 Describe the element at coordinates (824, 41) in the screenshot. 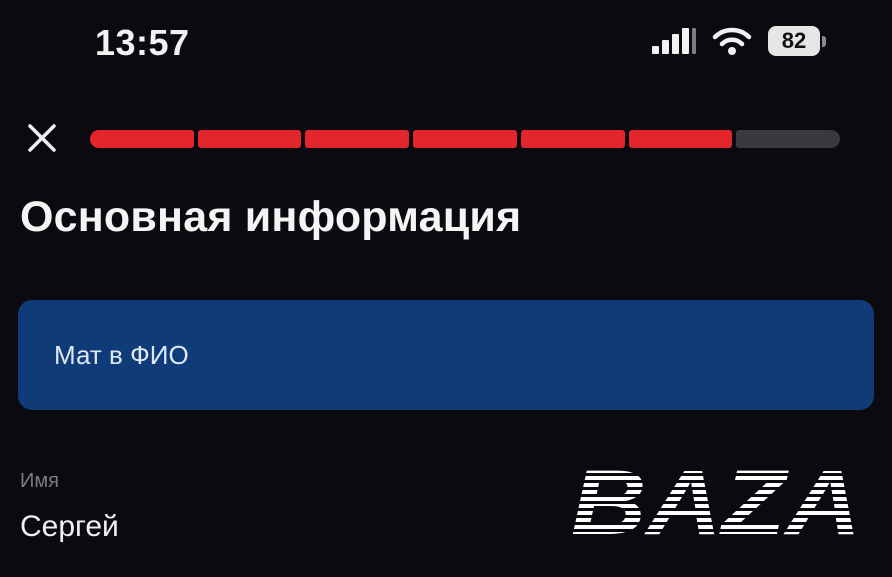

I see `battery-tip` at that location.